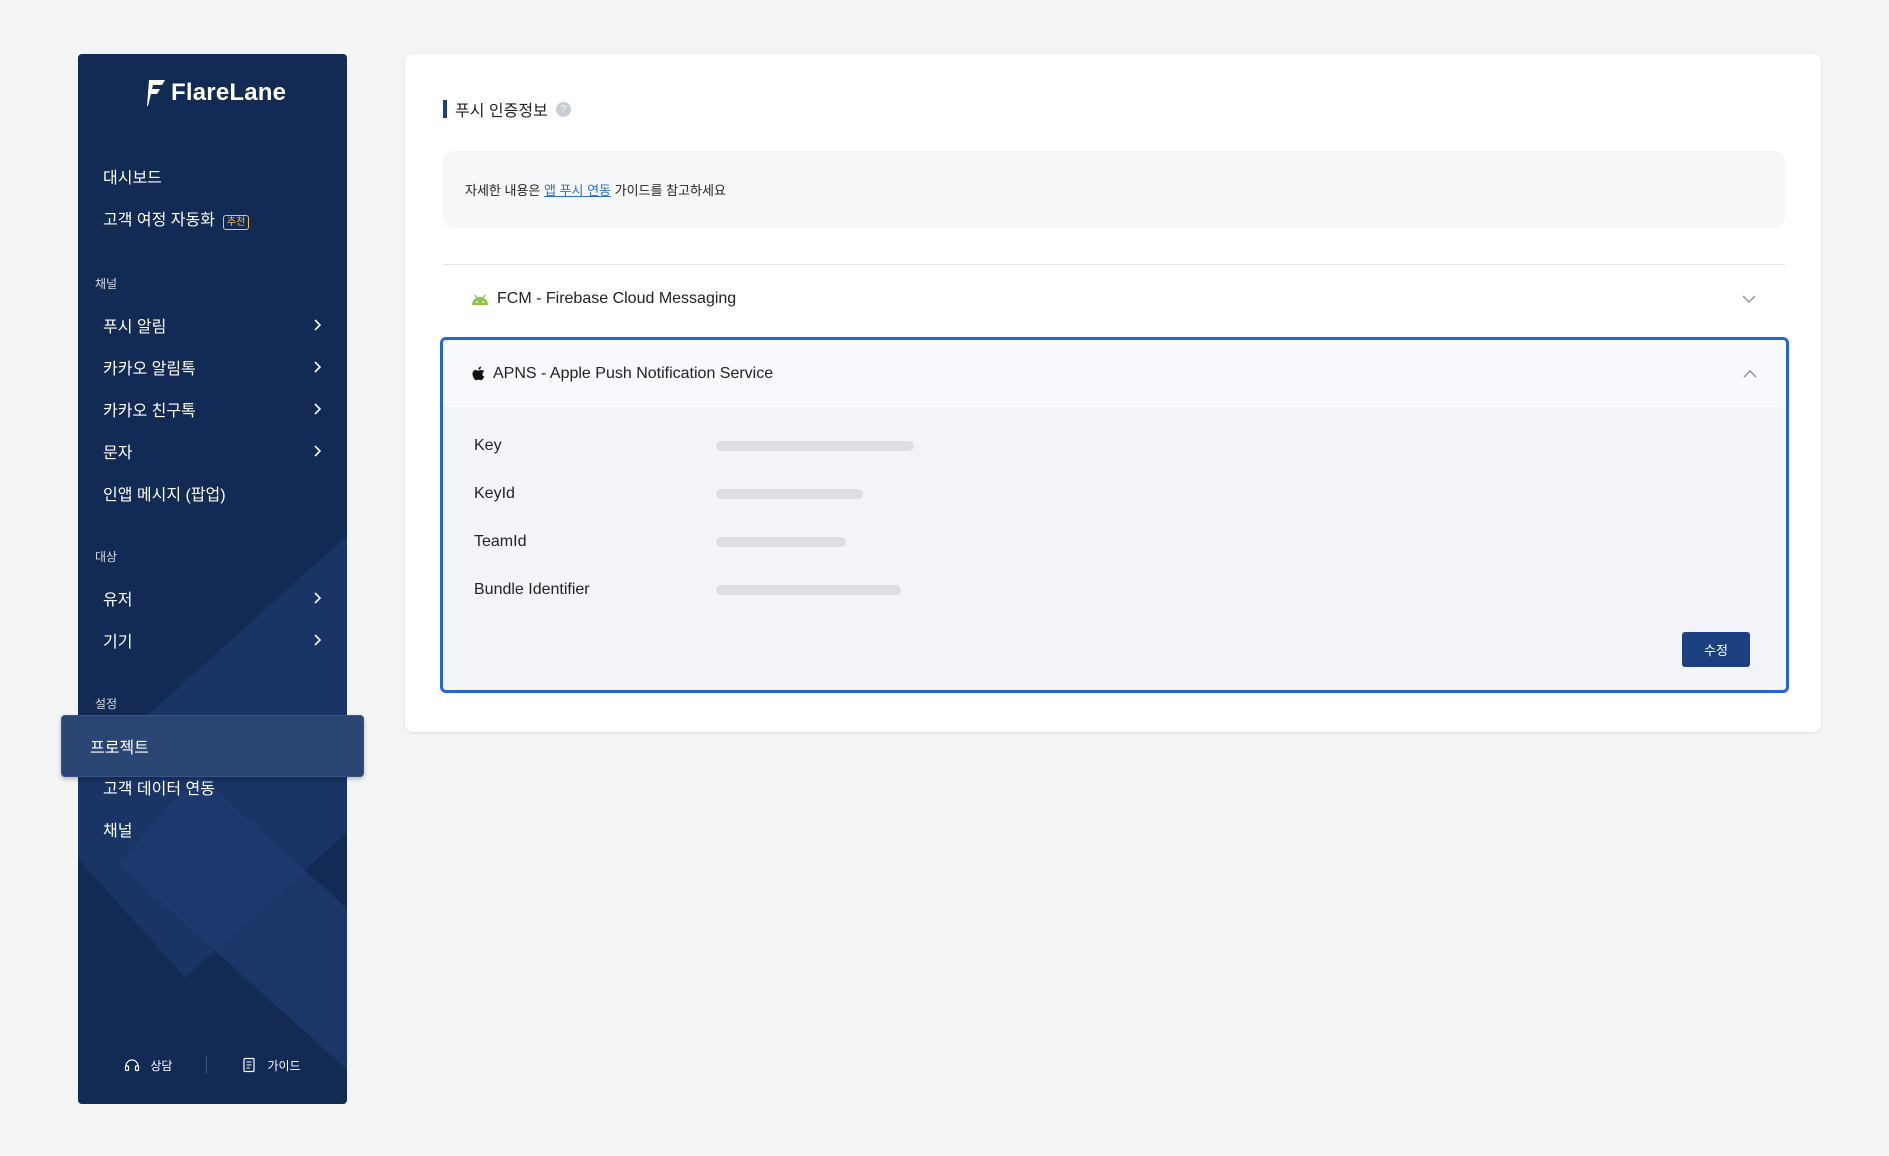  What do you see at coordinates (494, 493) in the screenshot?
I see `field-label: KeyId` at bounding box center [494, 493].